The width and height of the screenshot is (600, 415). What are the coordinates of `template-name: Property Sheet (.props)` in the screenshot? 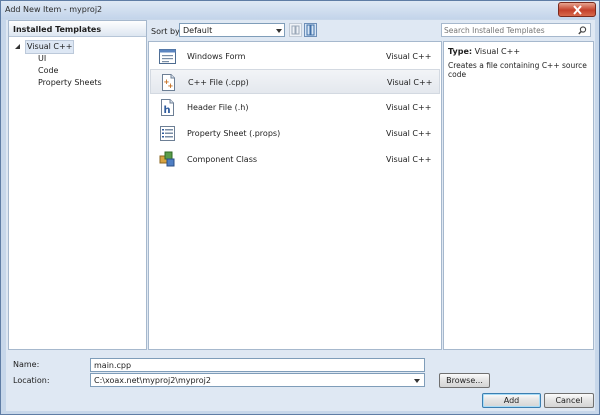 It's located at (234, 133).